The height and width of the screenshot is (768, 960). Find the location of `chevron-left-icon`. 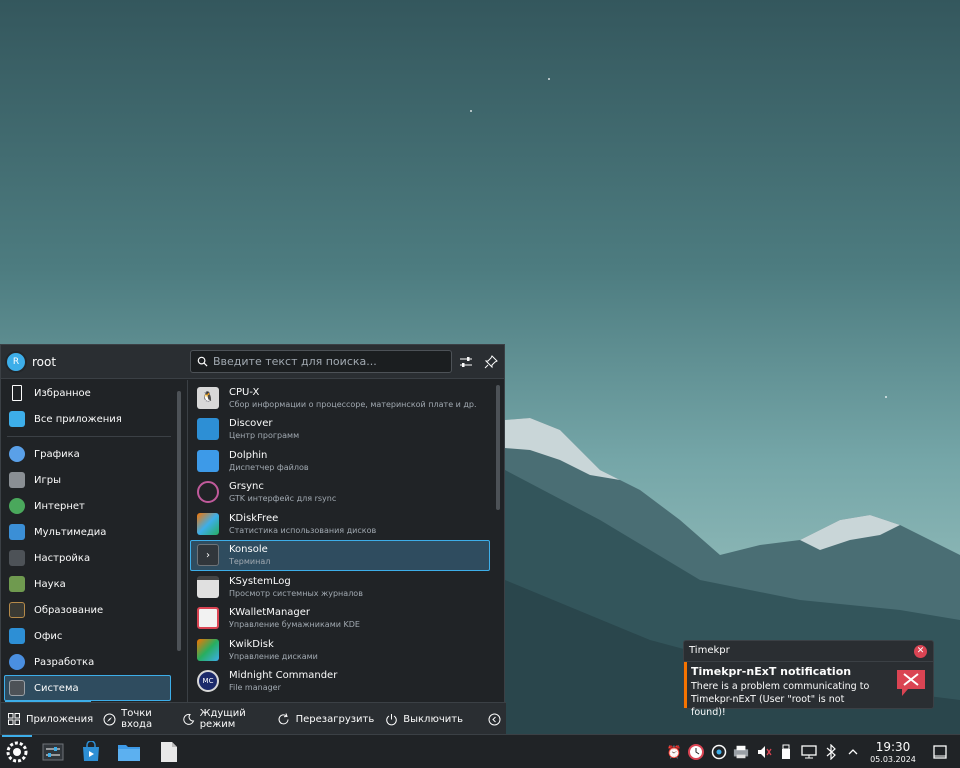

chevron-left-icon is located at coordinates (494, 719).